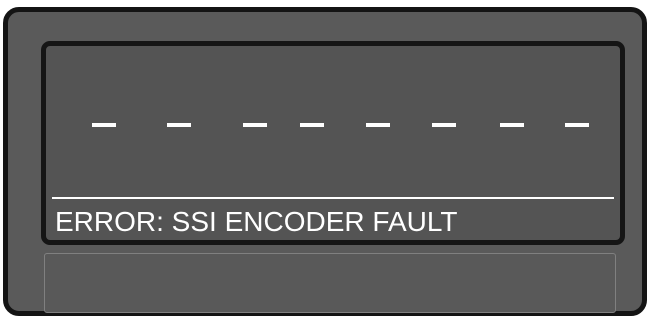  I want to click on digit-1-dash, so click(104, 125).